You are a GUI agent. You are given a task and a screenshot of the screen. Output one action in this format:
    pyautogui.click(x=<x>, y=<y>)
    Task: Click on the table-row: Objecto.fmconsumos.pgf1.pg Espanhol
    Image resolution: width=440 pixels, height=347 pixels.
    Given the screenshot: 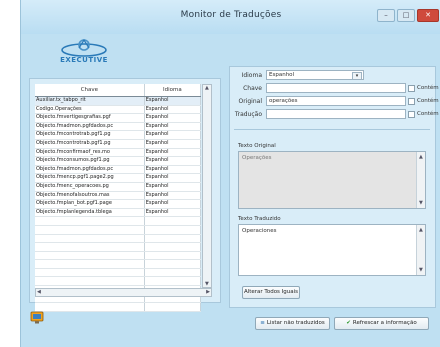 What is the action you would take?
    pyautogui.click(x=118, y=161)
    